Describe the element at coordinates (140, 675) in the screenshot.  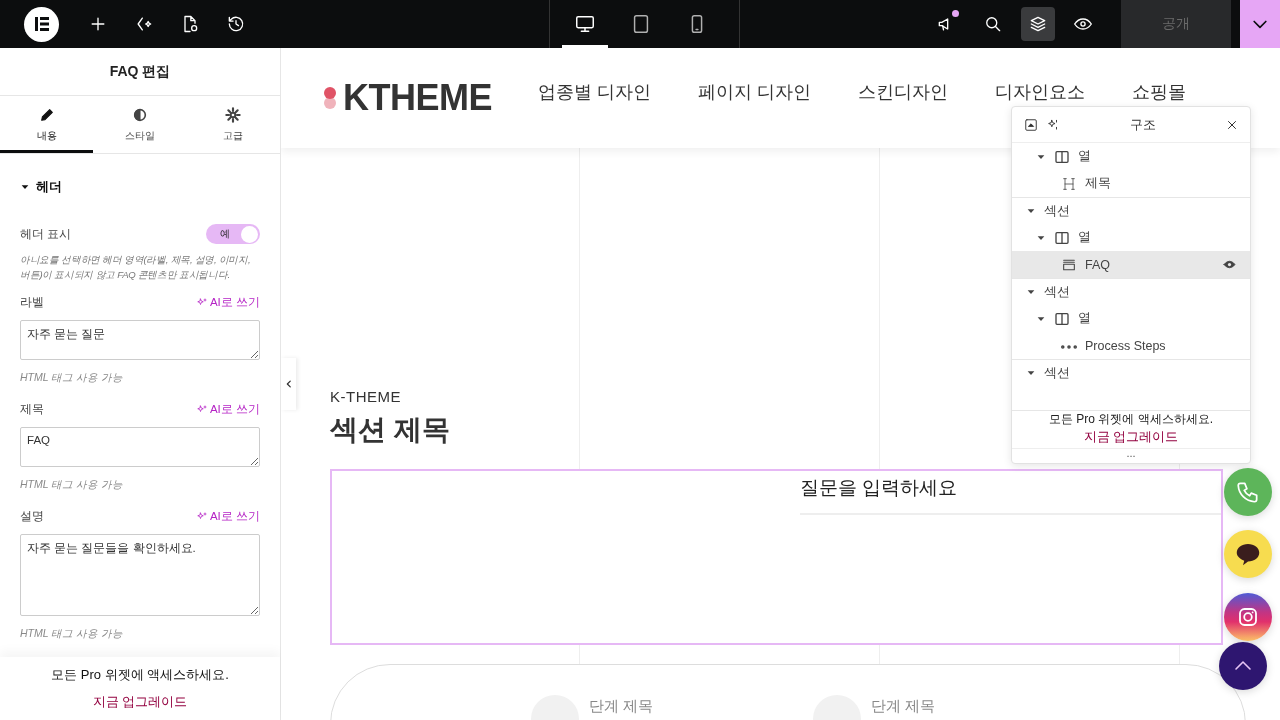
I see `promo-text: 모든 Pro 위젯에 액세스하세요.` at that location.